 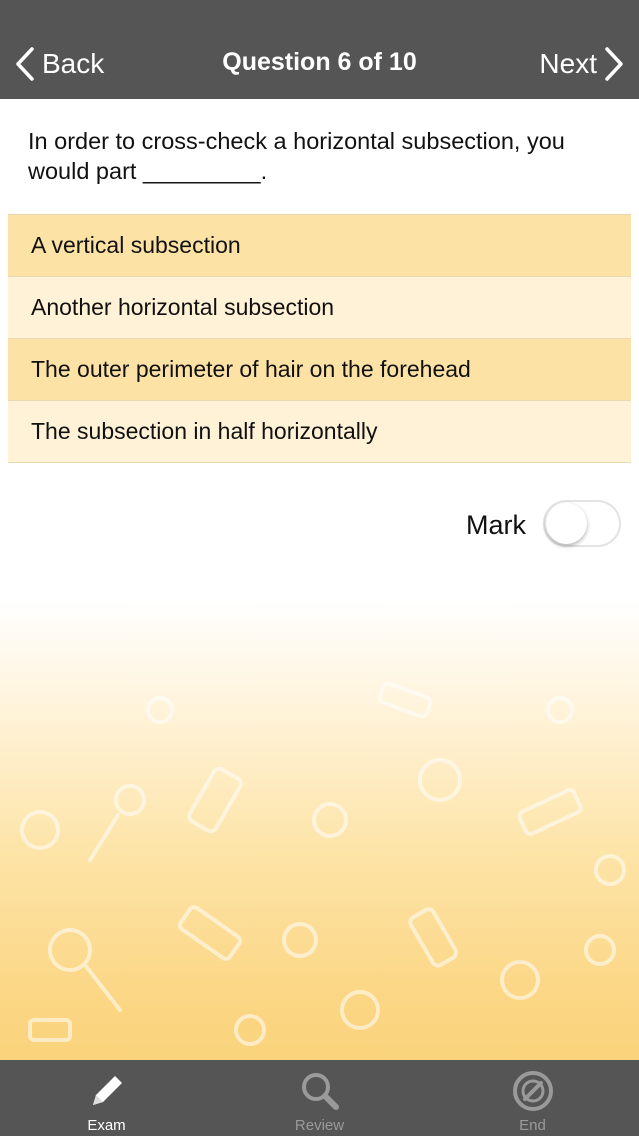 I want to click on tab-end: End, so click(x=532, y=1098).